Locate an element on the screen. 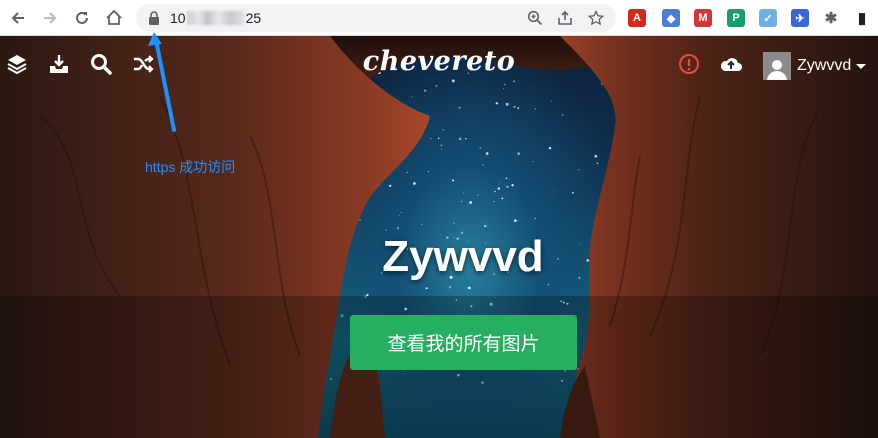 The width and height of the screenshot is (878, 438). cloud-upload-button is located at coordinates (731, 64).